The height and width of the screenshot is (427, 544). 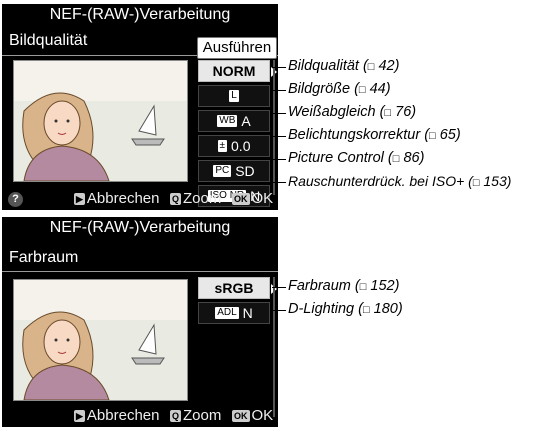 I want to click on callout-high-iso-nr: Rauschunterdrück. bei ISO+ (□ 153), so click(x=400, y=181).